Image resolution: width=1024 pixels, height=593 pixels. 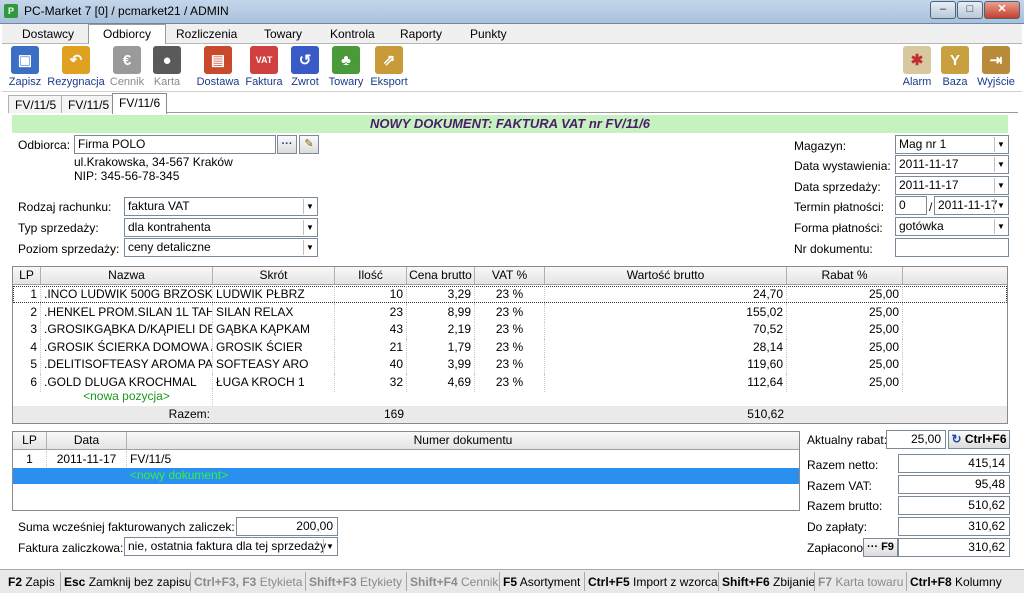 What do you see at coordinates (952, 247) in the screenshot?
I see `nr-dokumentu-field` at bounding box center [952, 247].